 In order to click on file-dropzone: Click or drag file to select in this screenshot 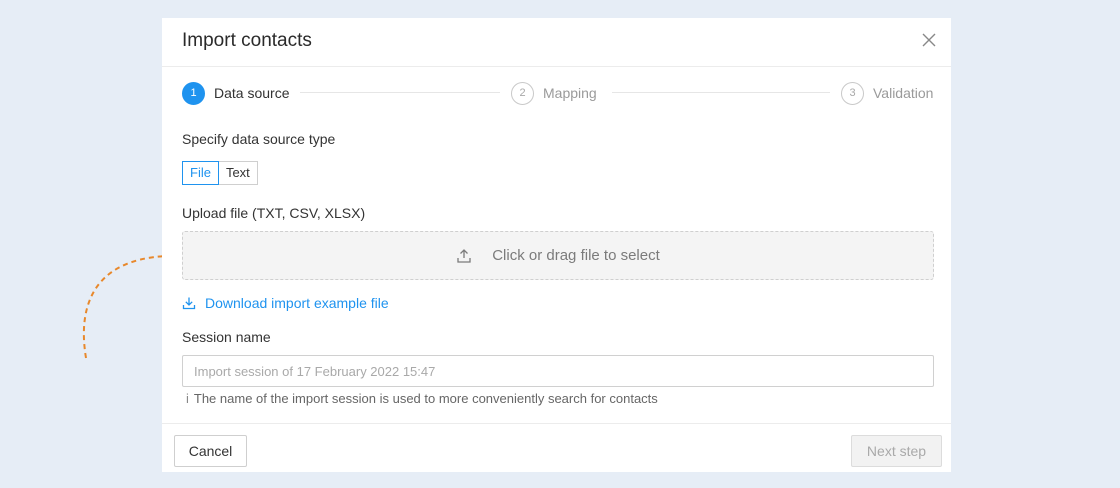, I will do `click(558, 255)`.